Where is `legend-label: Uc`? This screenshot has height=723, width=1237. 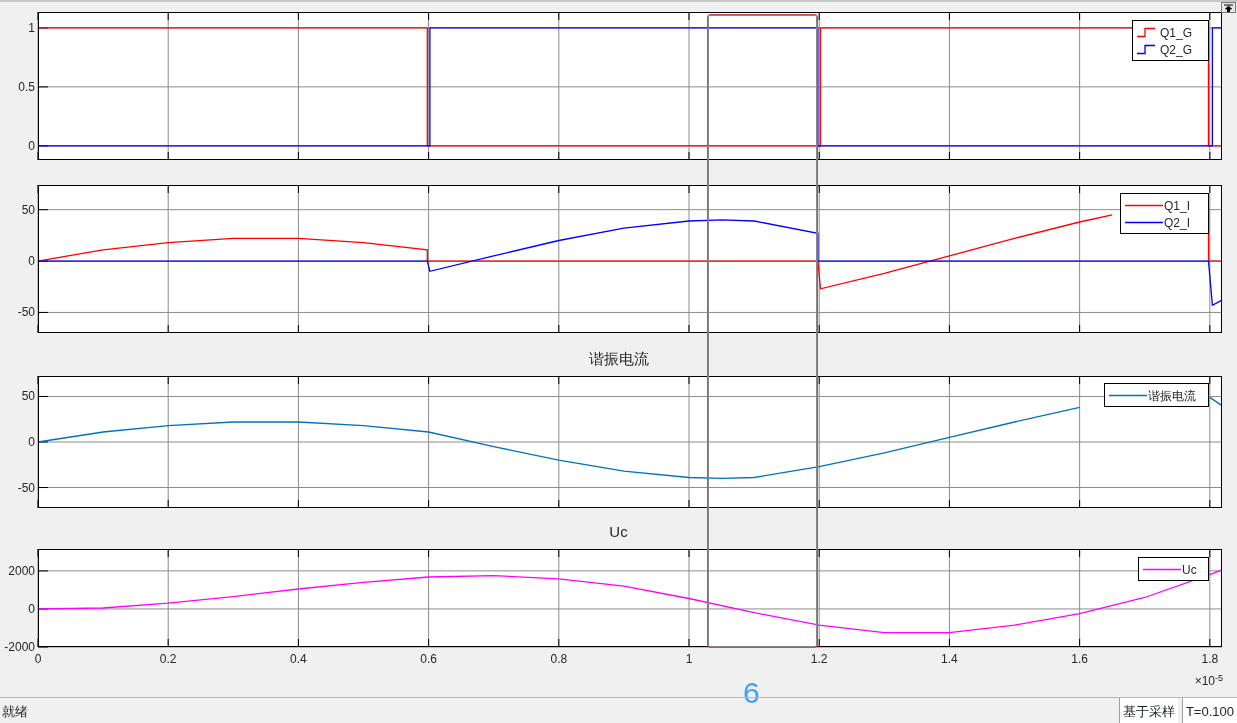
legend-label: Uc is located at coordinates (1189, 569).